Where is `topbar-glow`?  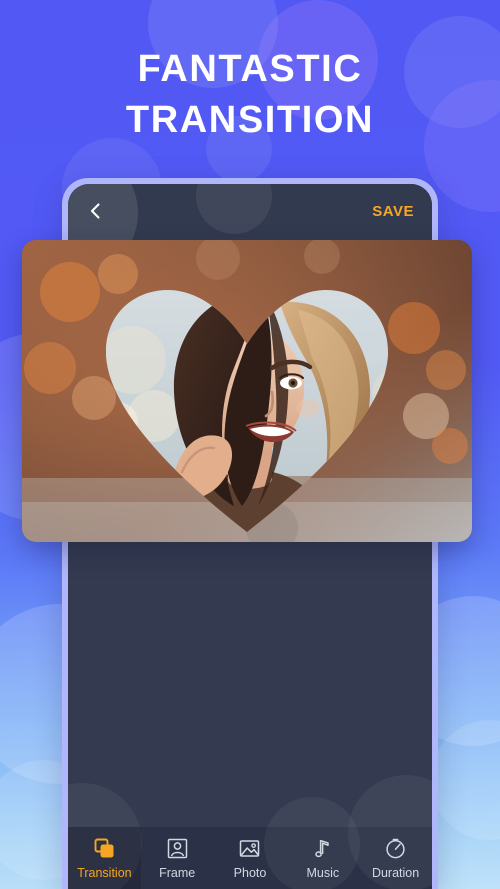
topbar-glow is located at coordinates (234, 209).